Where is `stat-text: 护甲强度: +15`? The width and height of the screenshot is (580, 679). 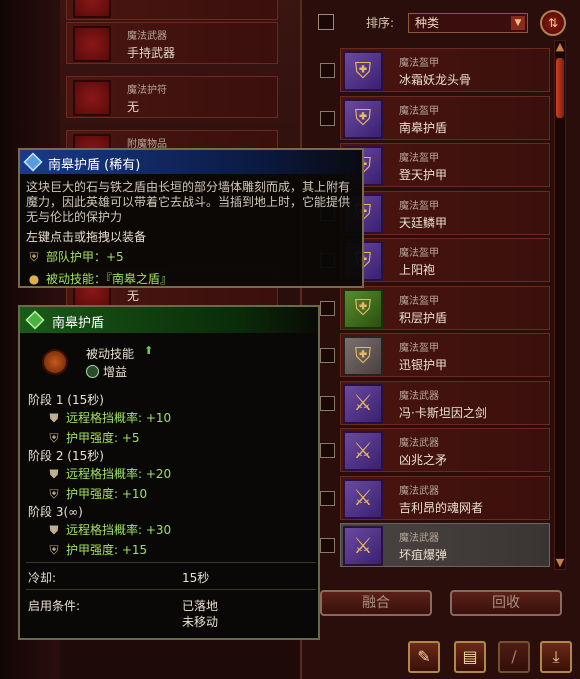
stat-text: 护甲强度: +15 is located at coordinates (107, 550).